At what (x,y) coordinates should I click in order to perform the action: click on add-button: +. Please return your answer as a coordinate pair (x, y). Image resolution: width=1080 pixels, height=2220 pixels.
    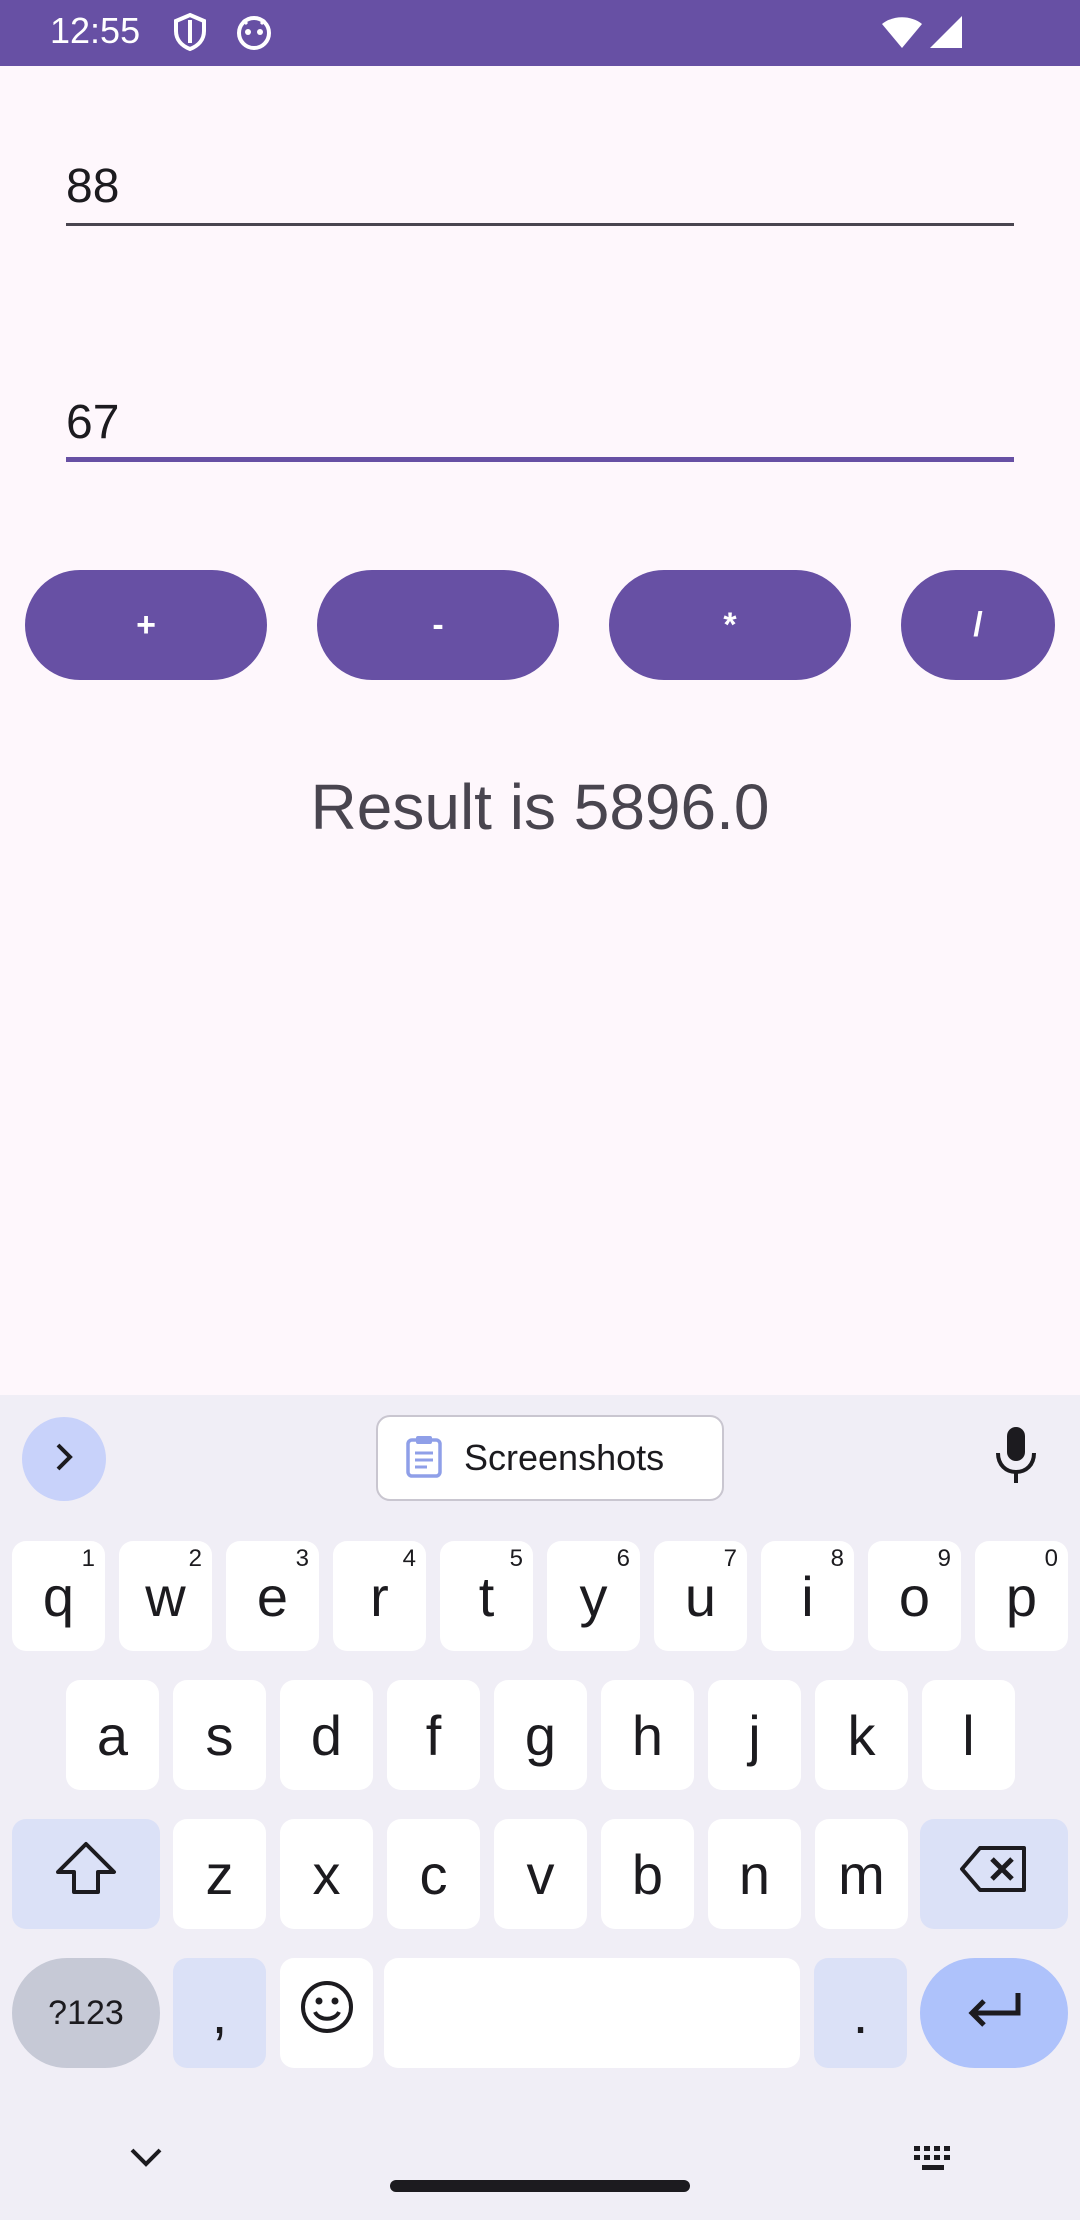
    Looking at the image, I should click on (146, 625).